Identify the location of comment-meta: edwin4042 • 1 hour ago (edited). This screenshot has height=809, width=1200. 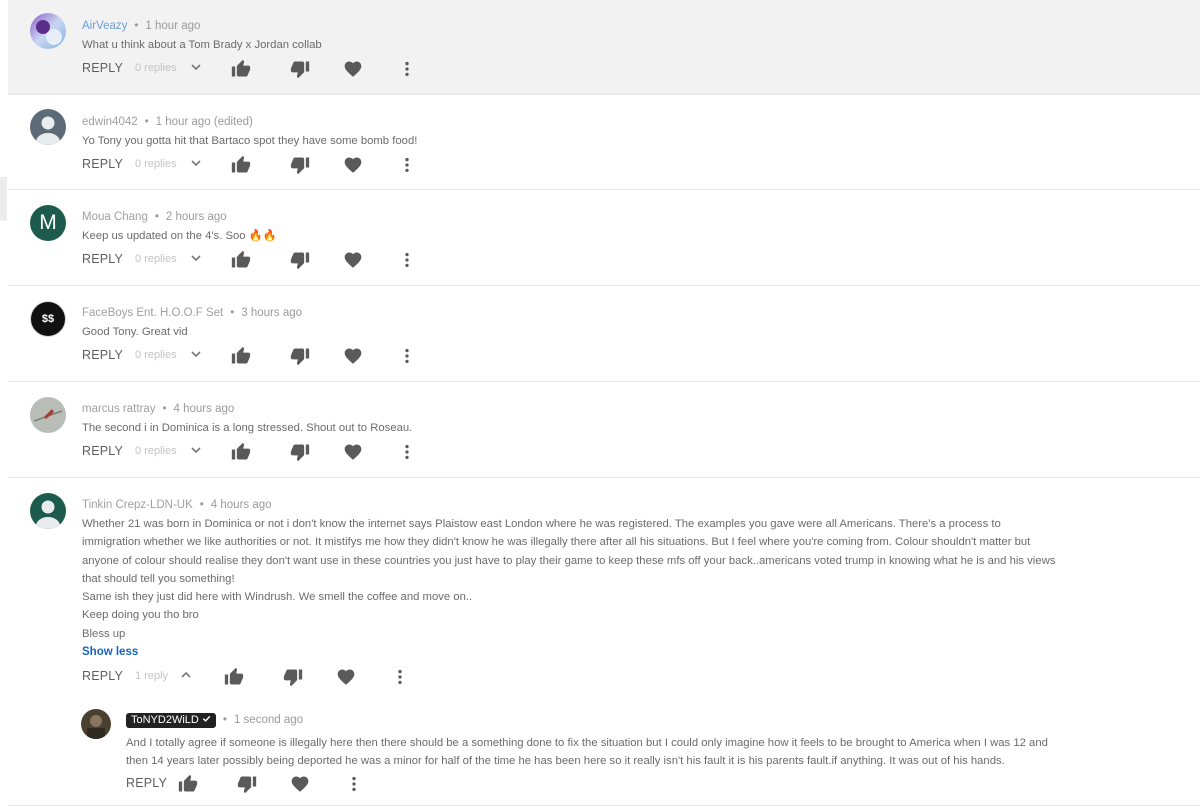
(167, 122).